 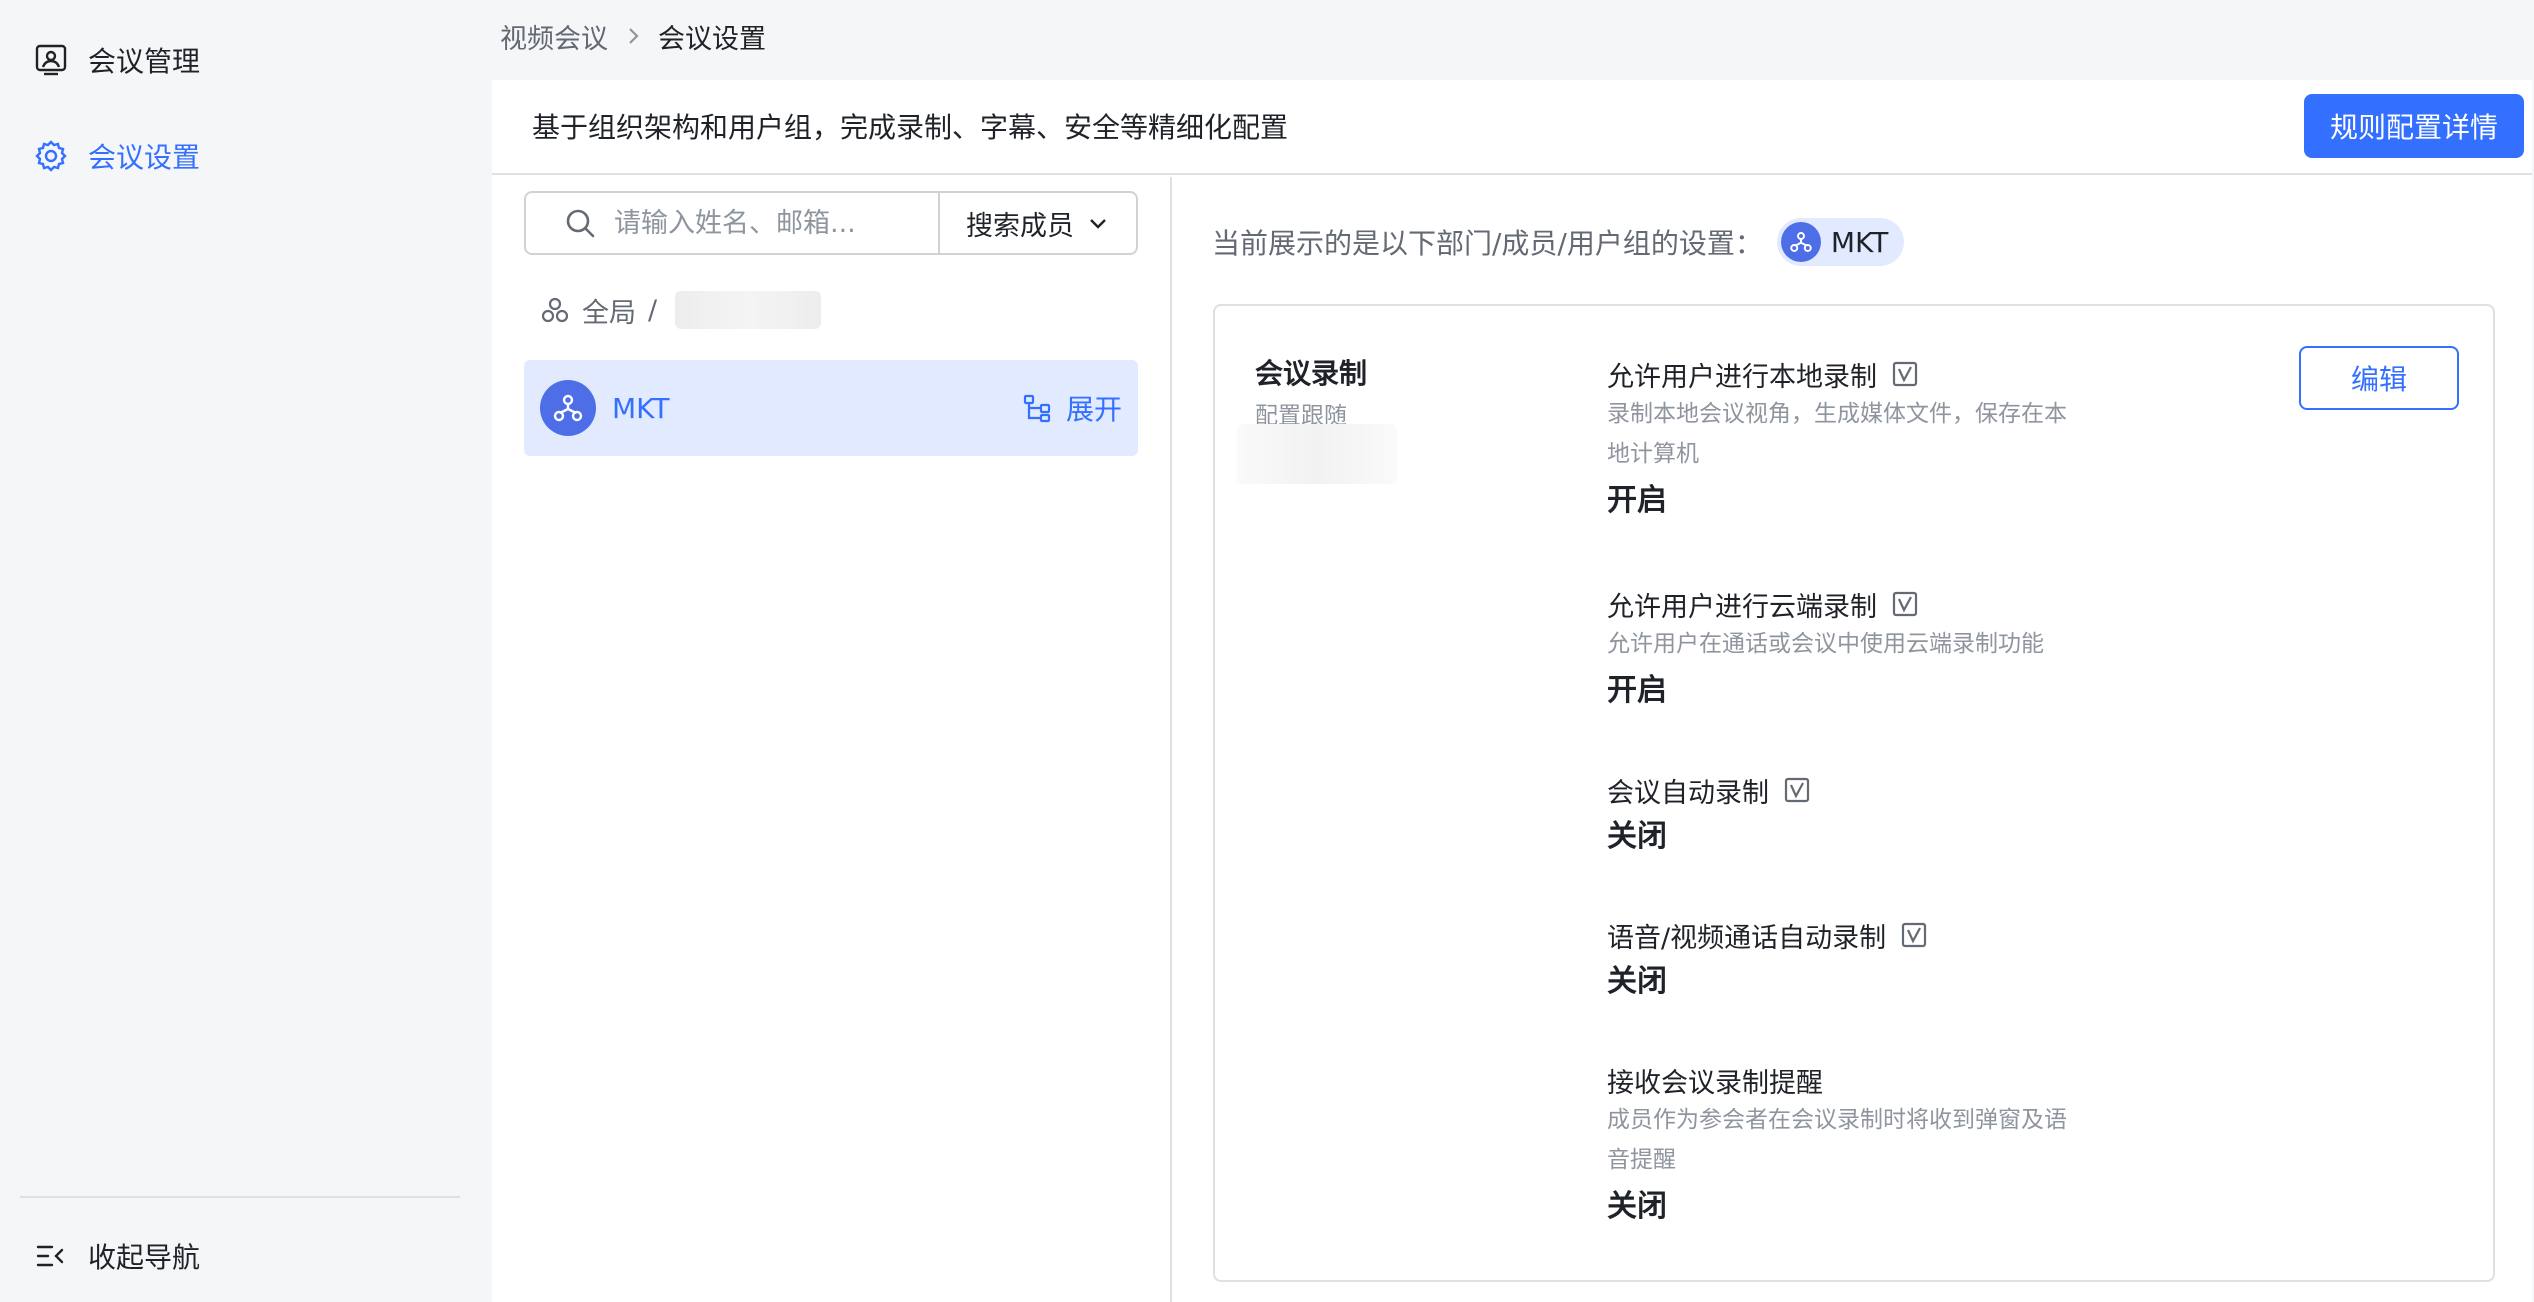 I want to click on tree-expand-icon, so click(x=1037, y=408).